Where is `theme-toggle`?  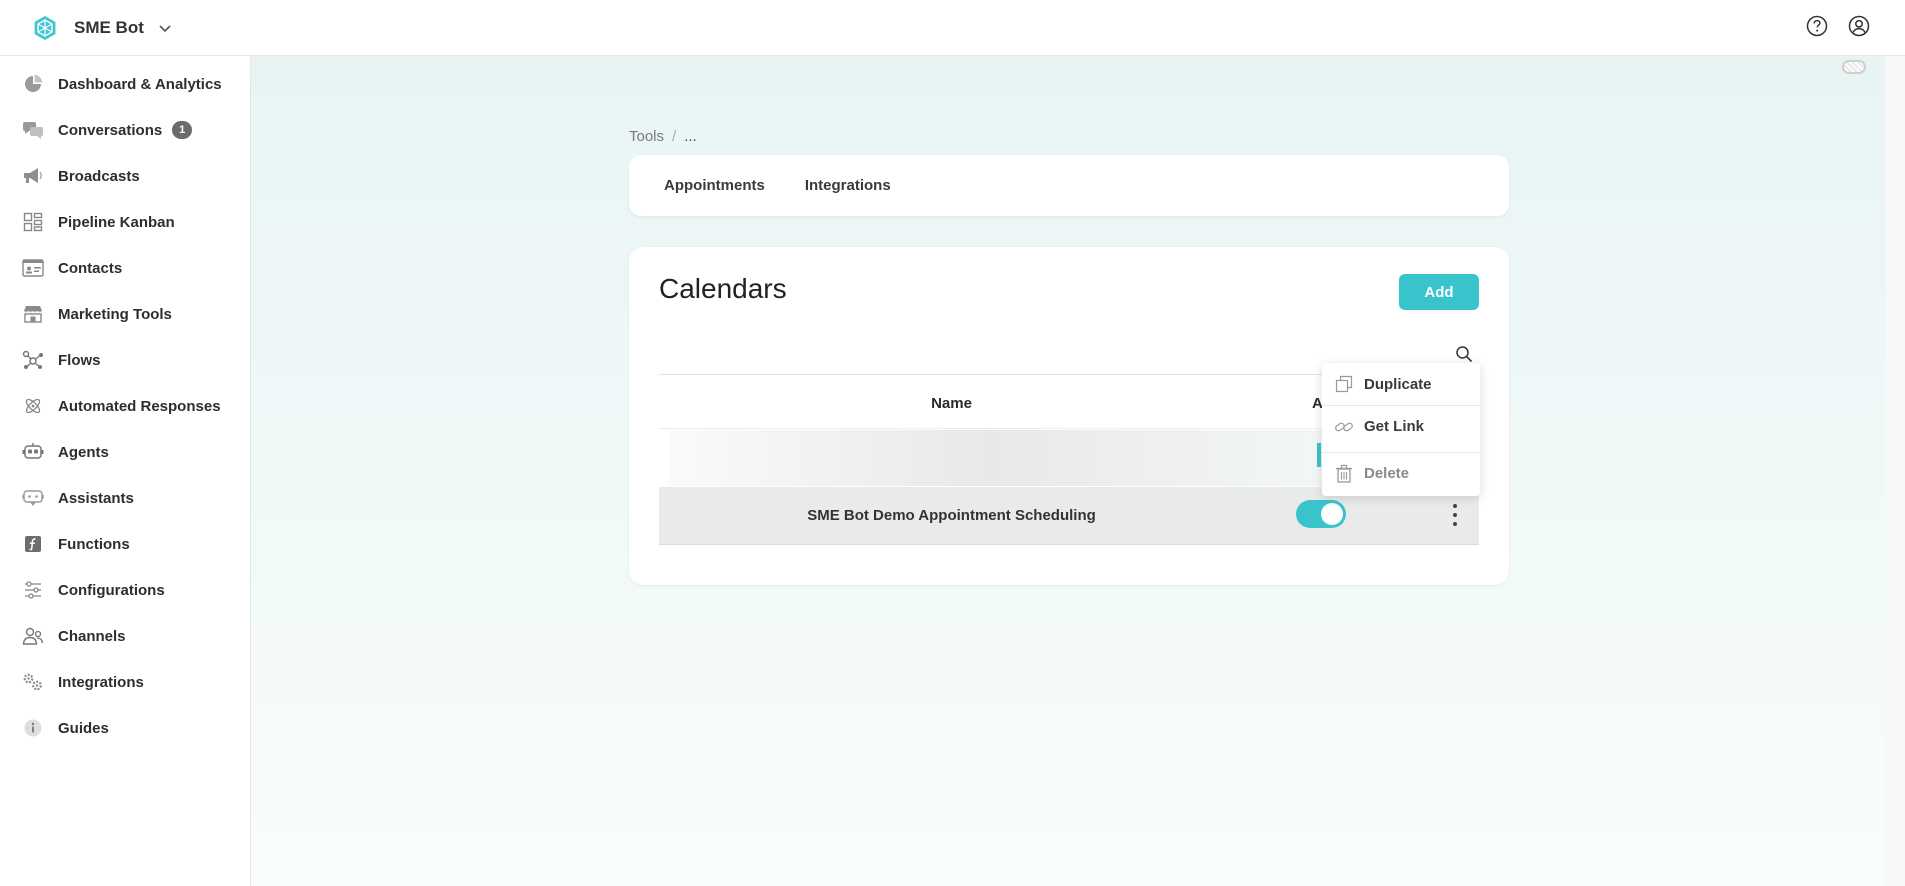 theme-toggle is located at coordinates (1854, 67).